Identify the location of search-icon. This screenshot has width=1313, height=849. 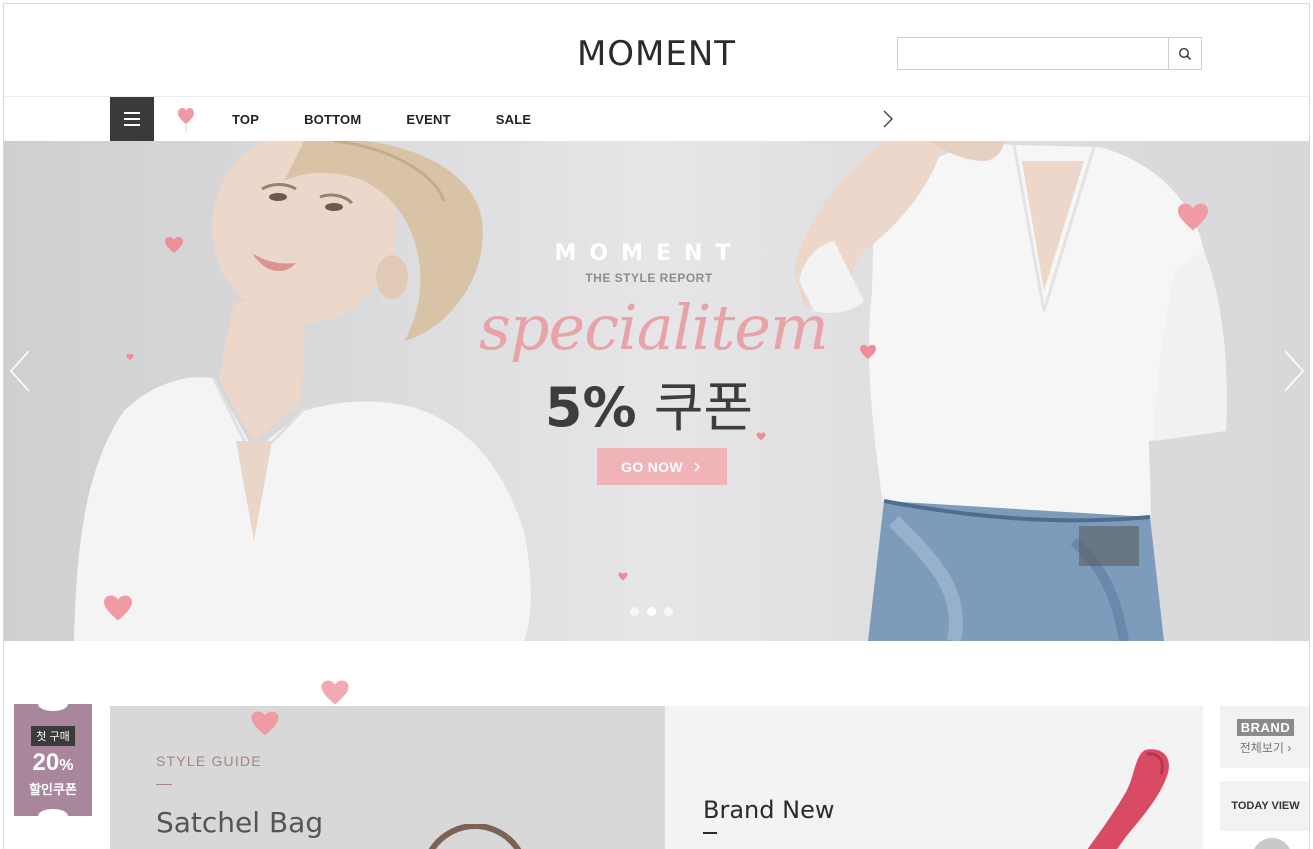
(1185, 53).